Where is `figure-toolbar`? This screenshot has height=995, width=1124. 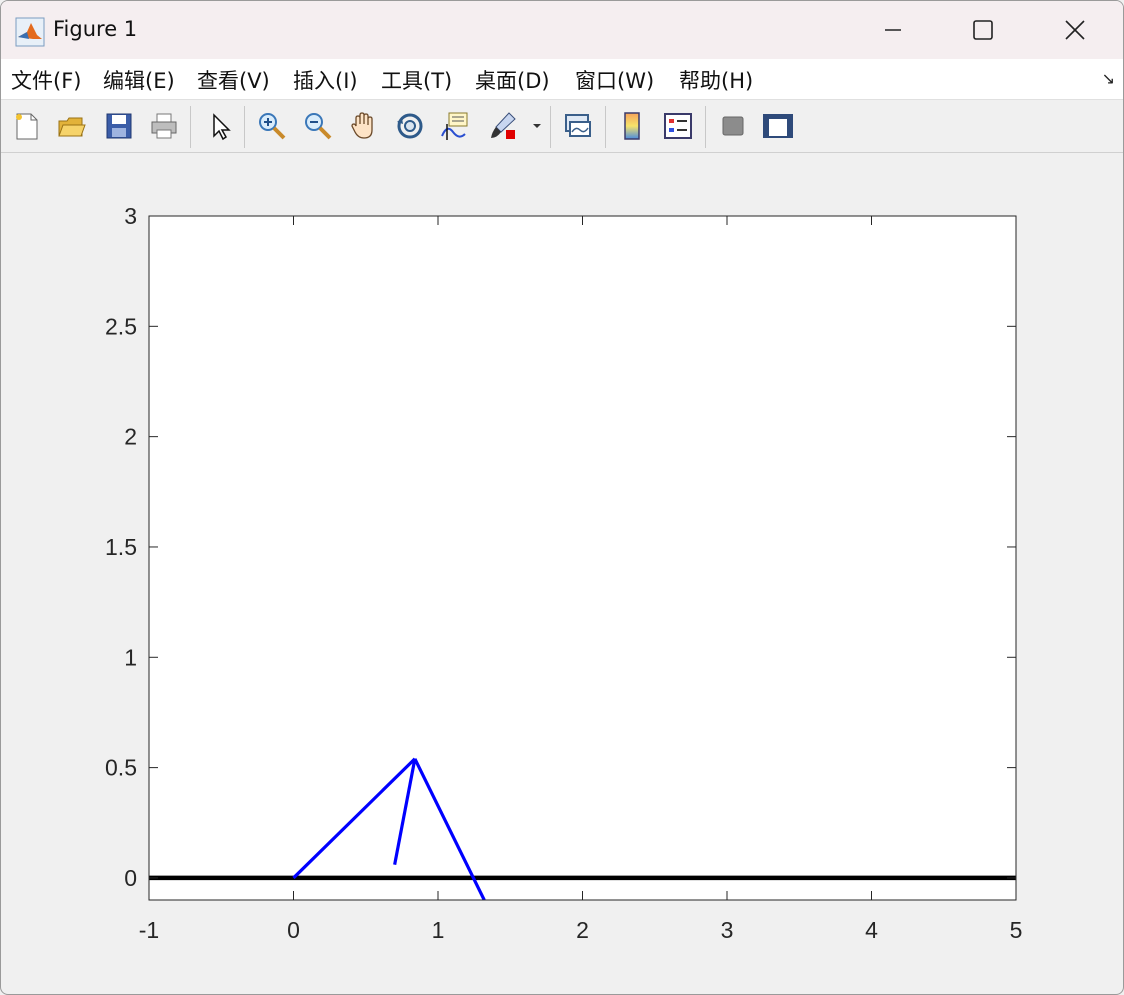 figure-toolbar is located at coordinates (562, 126).